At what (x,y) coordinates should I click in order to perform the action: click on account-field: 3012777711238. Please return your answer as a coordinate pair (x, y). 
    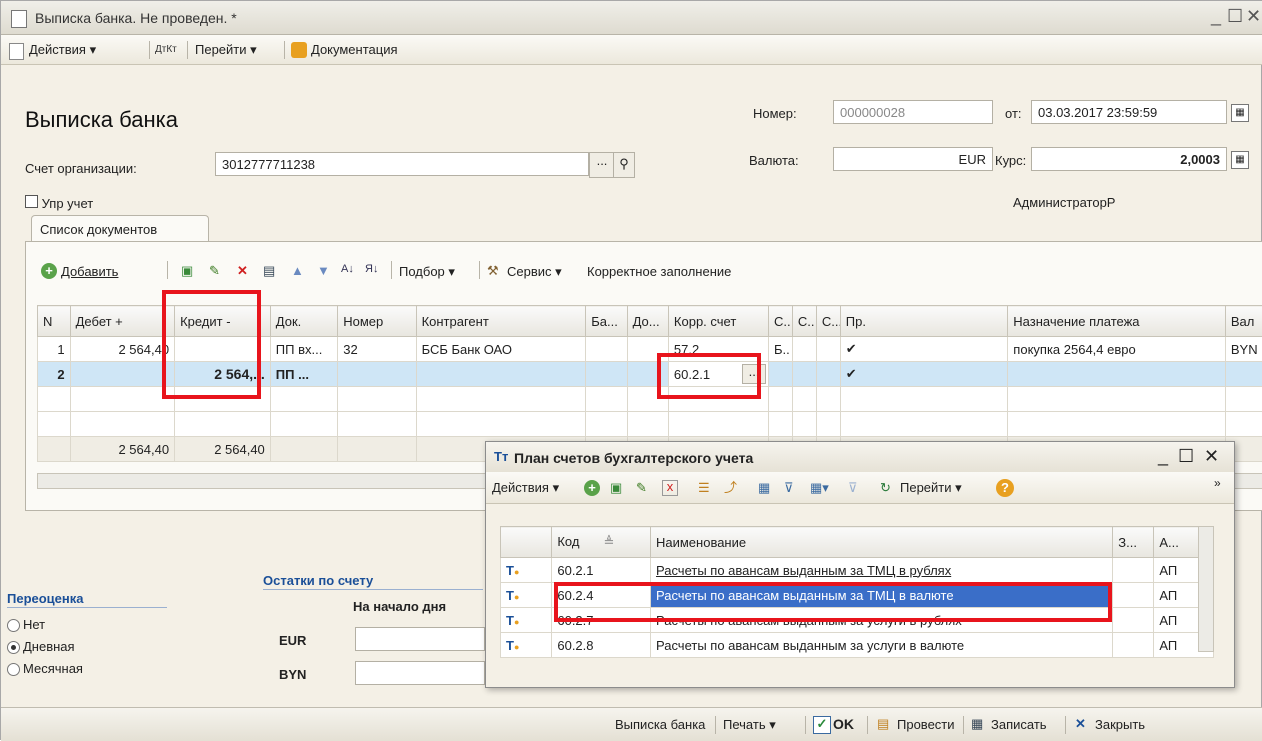
    Looking at the image, I should click on (402, 164).